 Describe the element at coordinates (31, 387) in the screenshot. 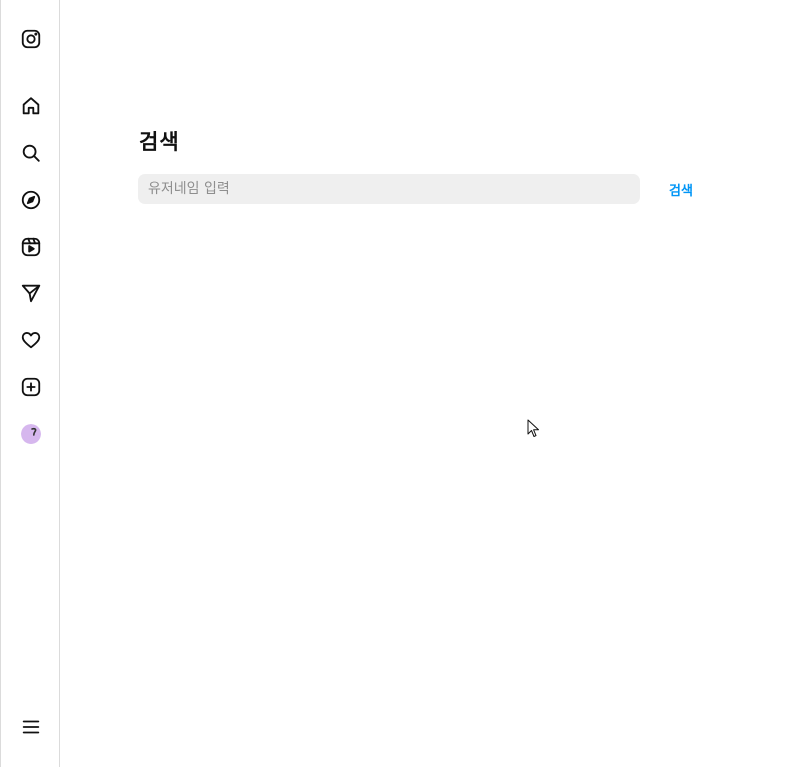

I see `create-plus-icon` at that location.